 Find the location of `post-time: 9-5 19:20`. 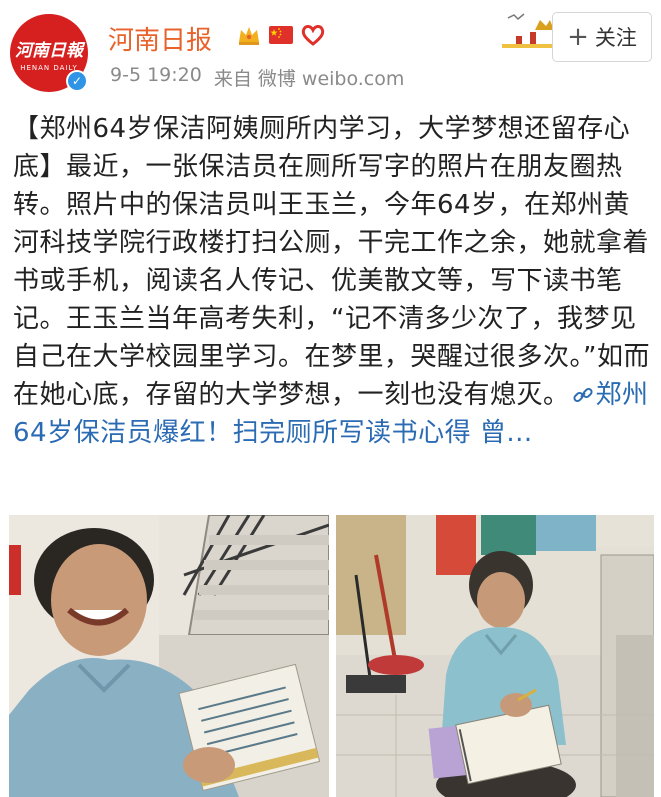

post-time: 9-5 19:20 is located at coordinates (156, 77).